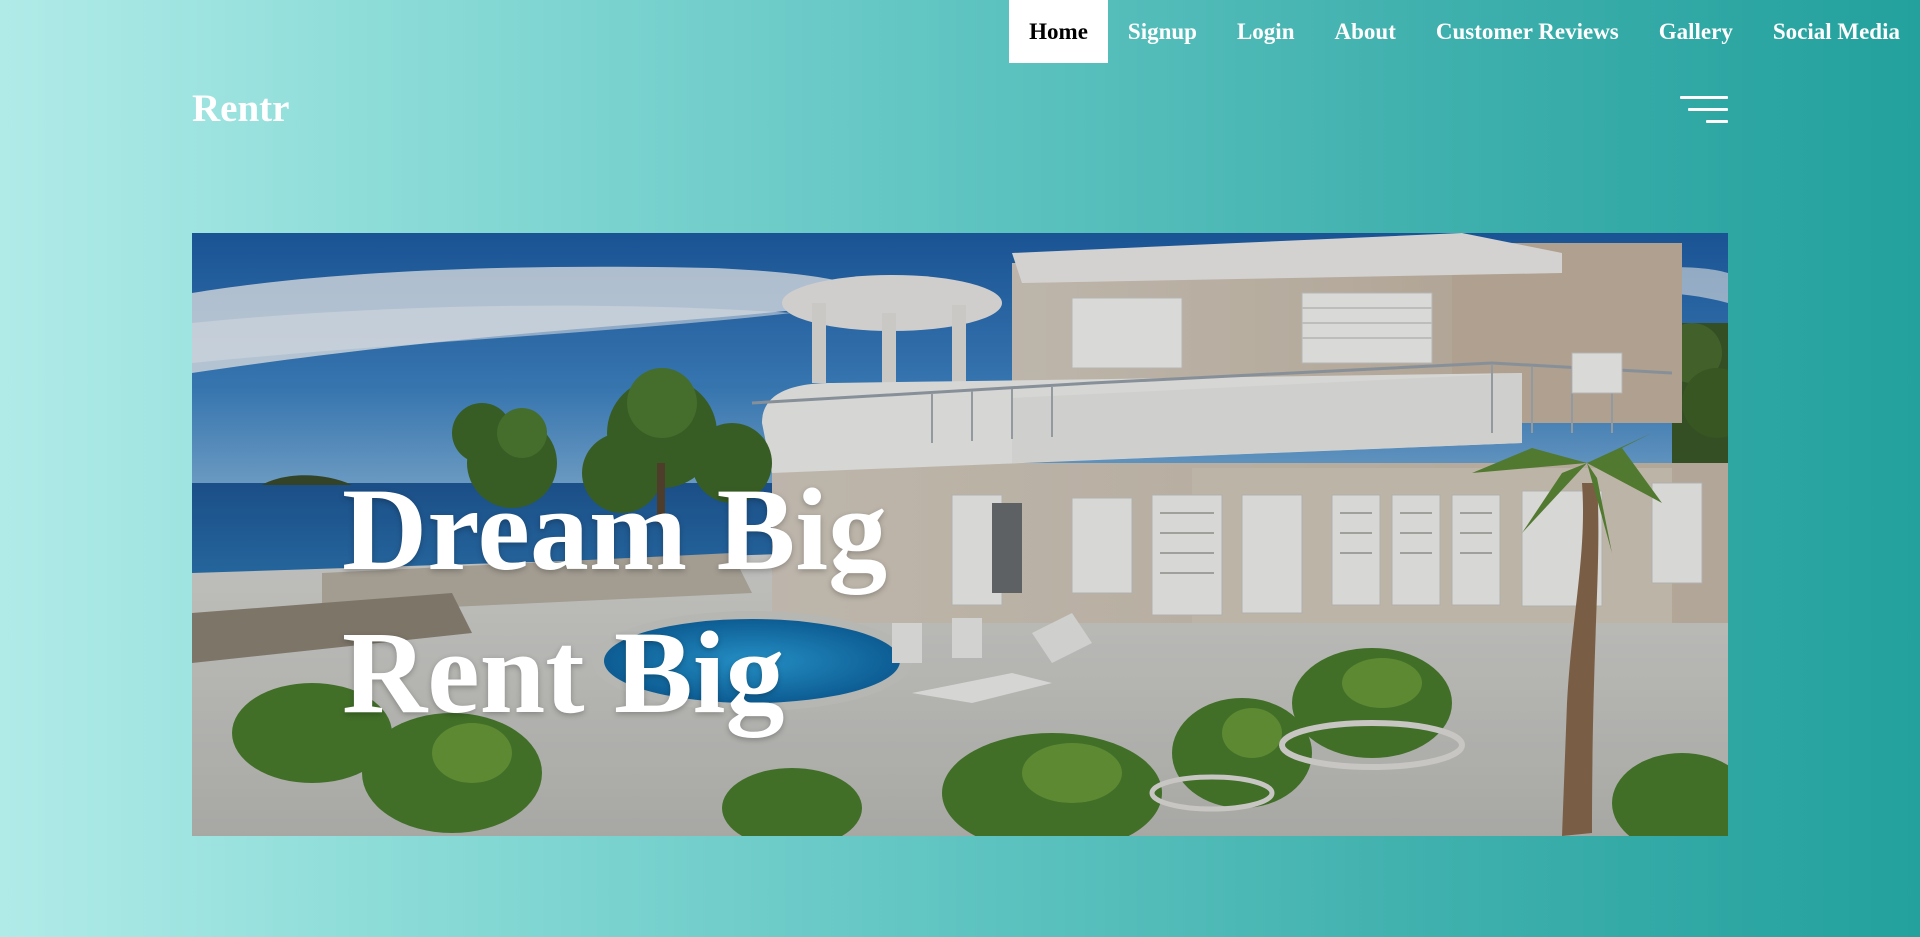 The width and height of the screenshot is (1920, 937). What do you see at coordinates (1365, 31) in the screenshot?
I see `nav-about: About` at bounding box center [1365, 31].